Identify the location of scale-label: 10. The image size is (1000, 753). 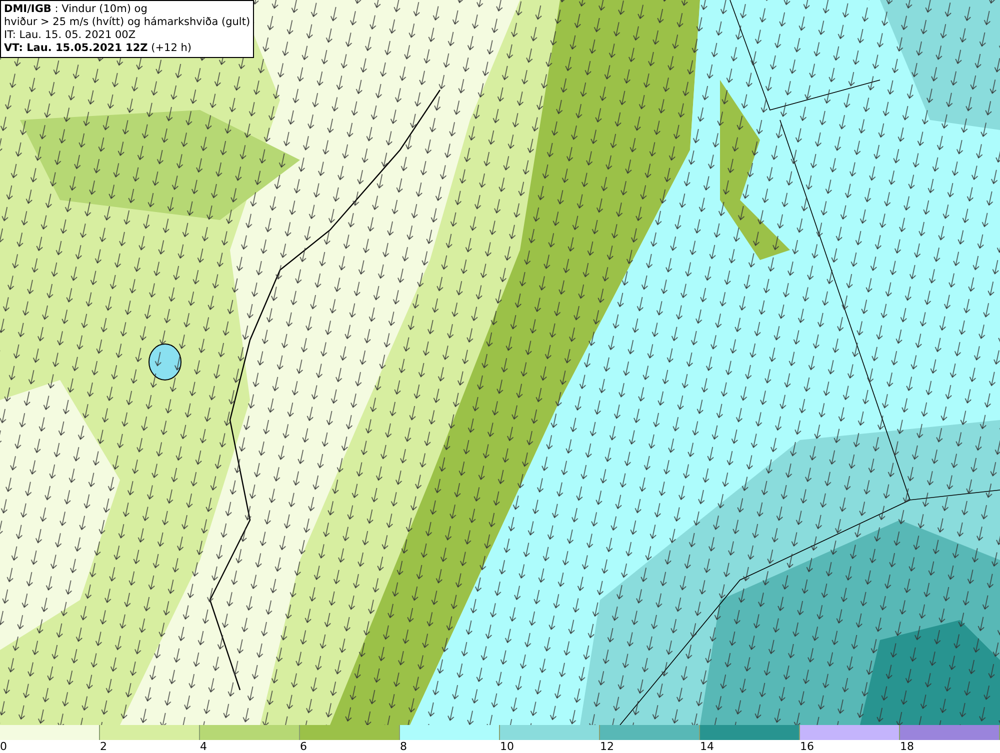
(507, 746).